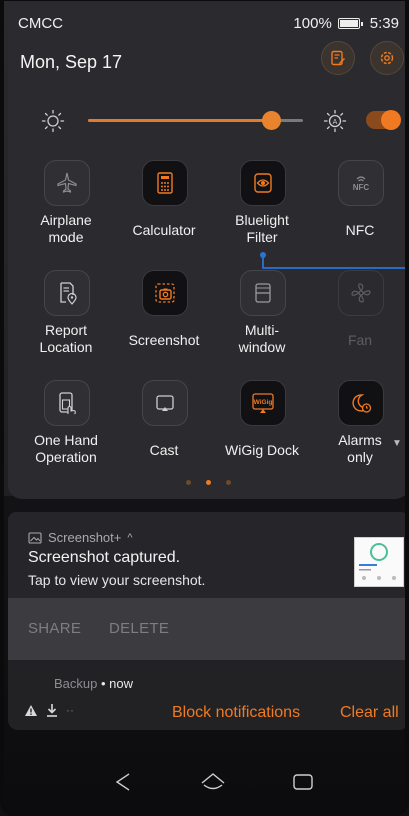  I want to click on recents-button, so click(303, 782).